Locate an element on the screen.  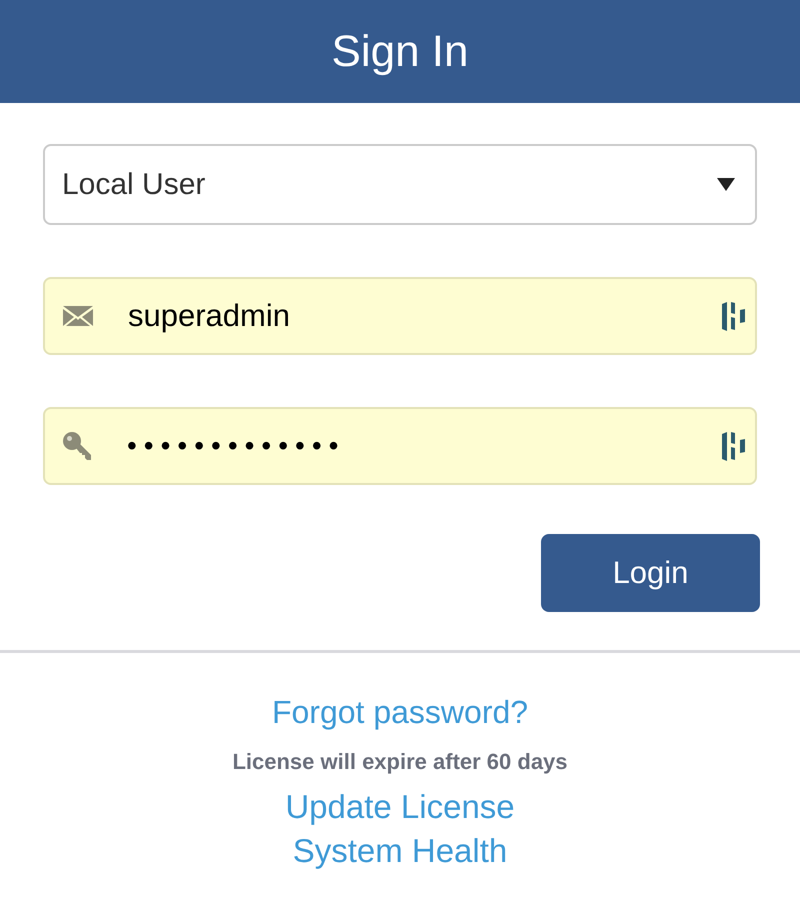
envelope-icon is located at coordinates (78, 316).